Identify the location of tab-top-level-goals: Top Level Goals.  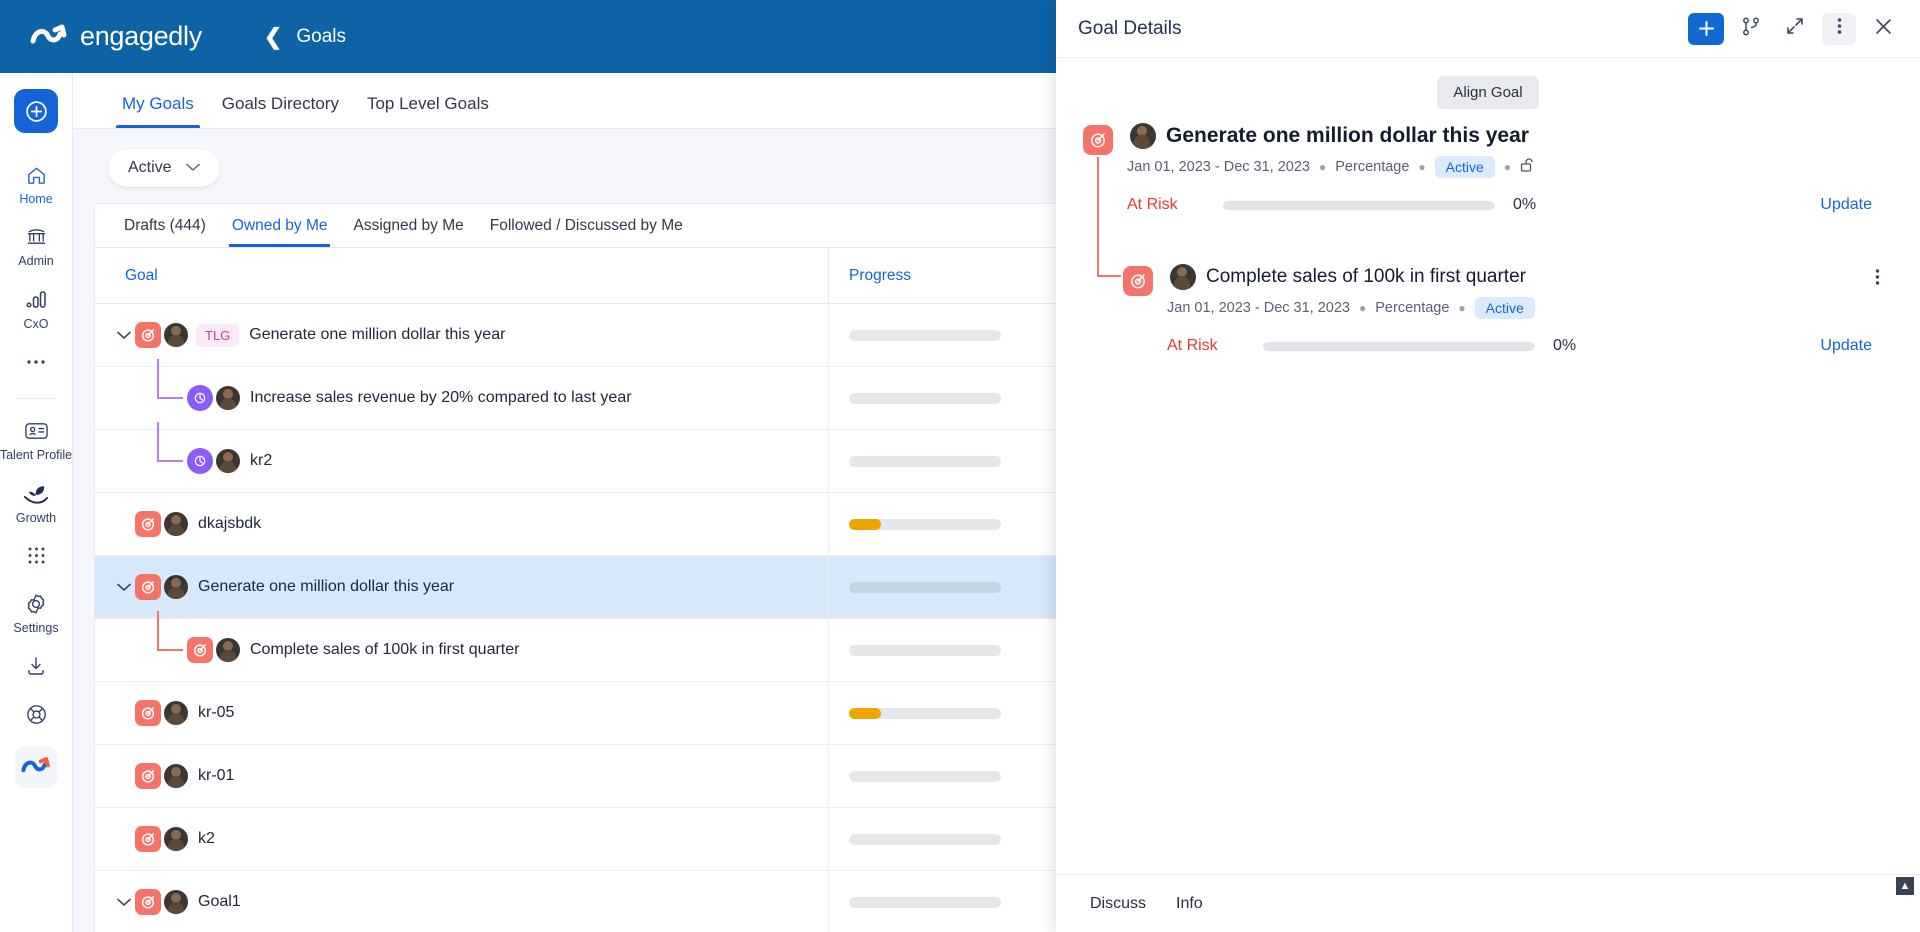
(428, 111).